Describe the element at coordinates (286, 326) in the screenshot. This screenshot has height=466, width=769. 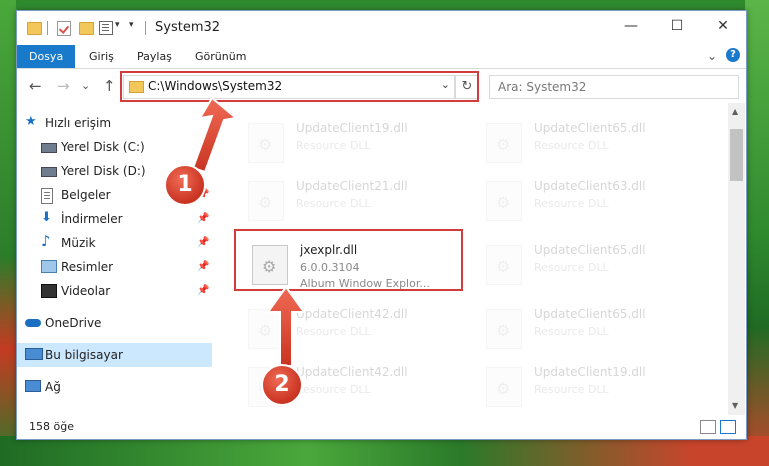
I see `arrow-2-icon` at that location.